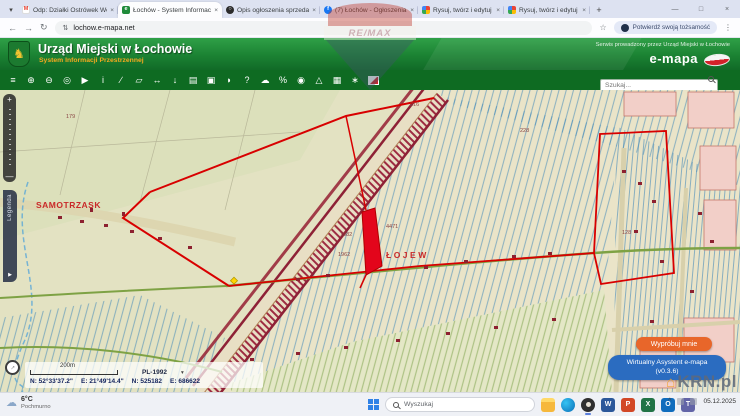 The height and width of the screenshot is (416, 740). I want to click on bookmark-star-icon: ☆, so click(602, 27).